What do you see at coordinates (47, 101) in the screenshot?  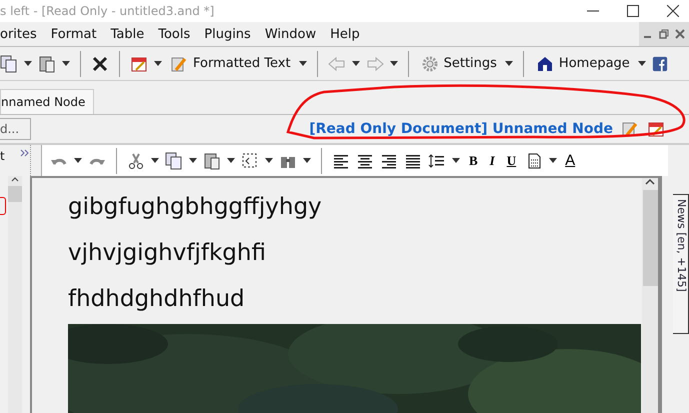 I see `tab: nnamed Node` at bounding box center [47, 101].